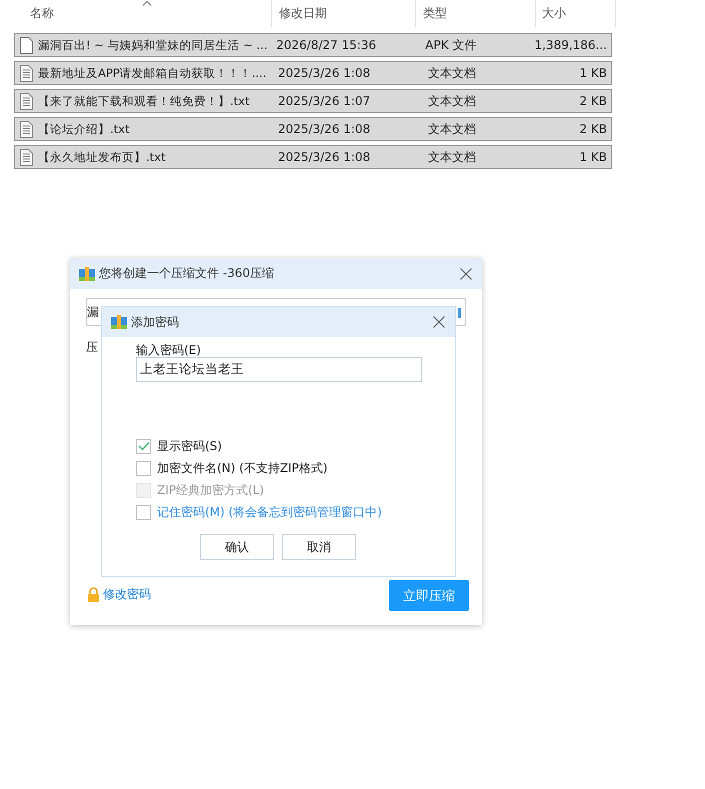  What do you see at coordinates (144, 101) in the screenshot?
I see `file-name: 【来了就能下载和观看！纯免费！】.txt` at bounding box center [144, 101].